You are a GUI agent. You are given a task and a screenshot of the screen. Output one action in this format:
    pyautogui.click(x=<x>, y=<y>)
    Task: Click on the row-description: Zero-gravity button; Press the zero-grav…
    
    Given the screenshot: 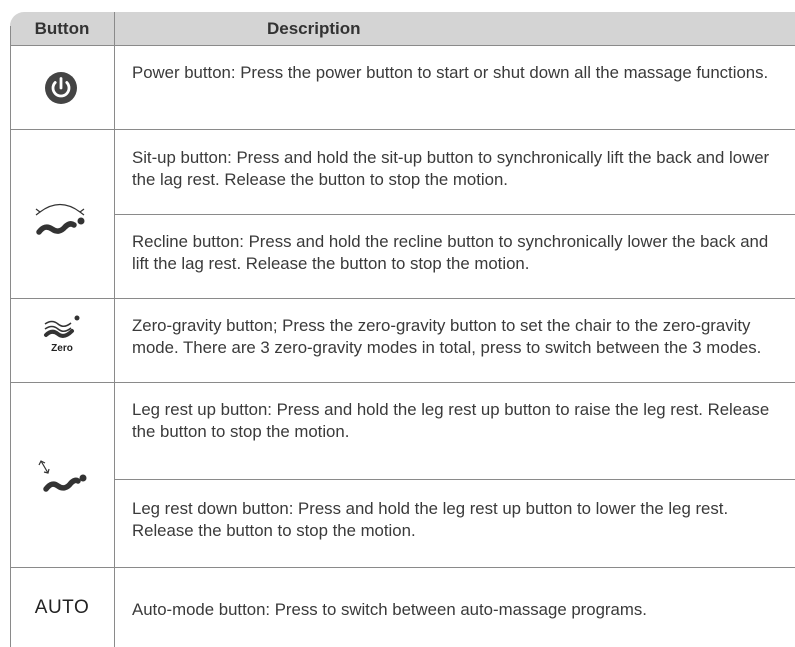 What is the action you would take?
    pyautogui.click(x=447, y=336)
    